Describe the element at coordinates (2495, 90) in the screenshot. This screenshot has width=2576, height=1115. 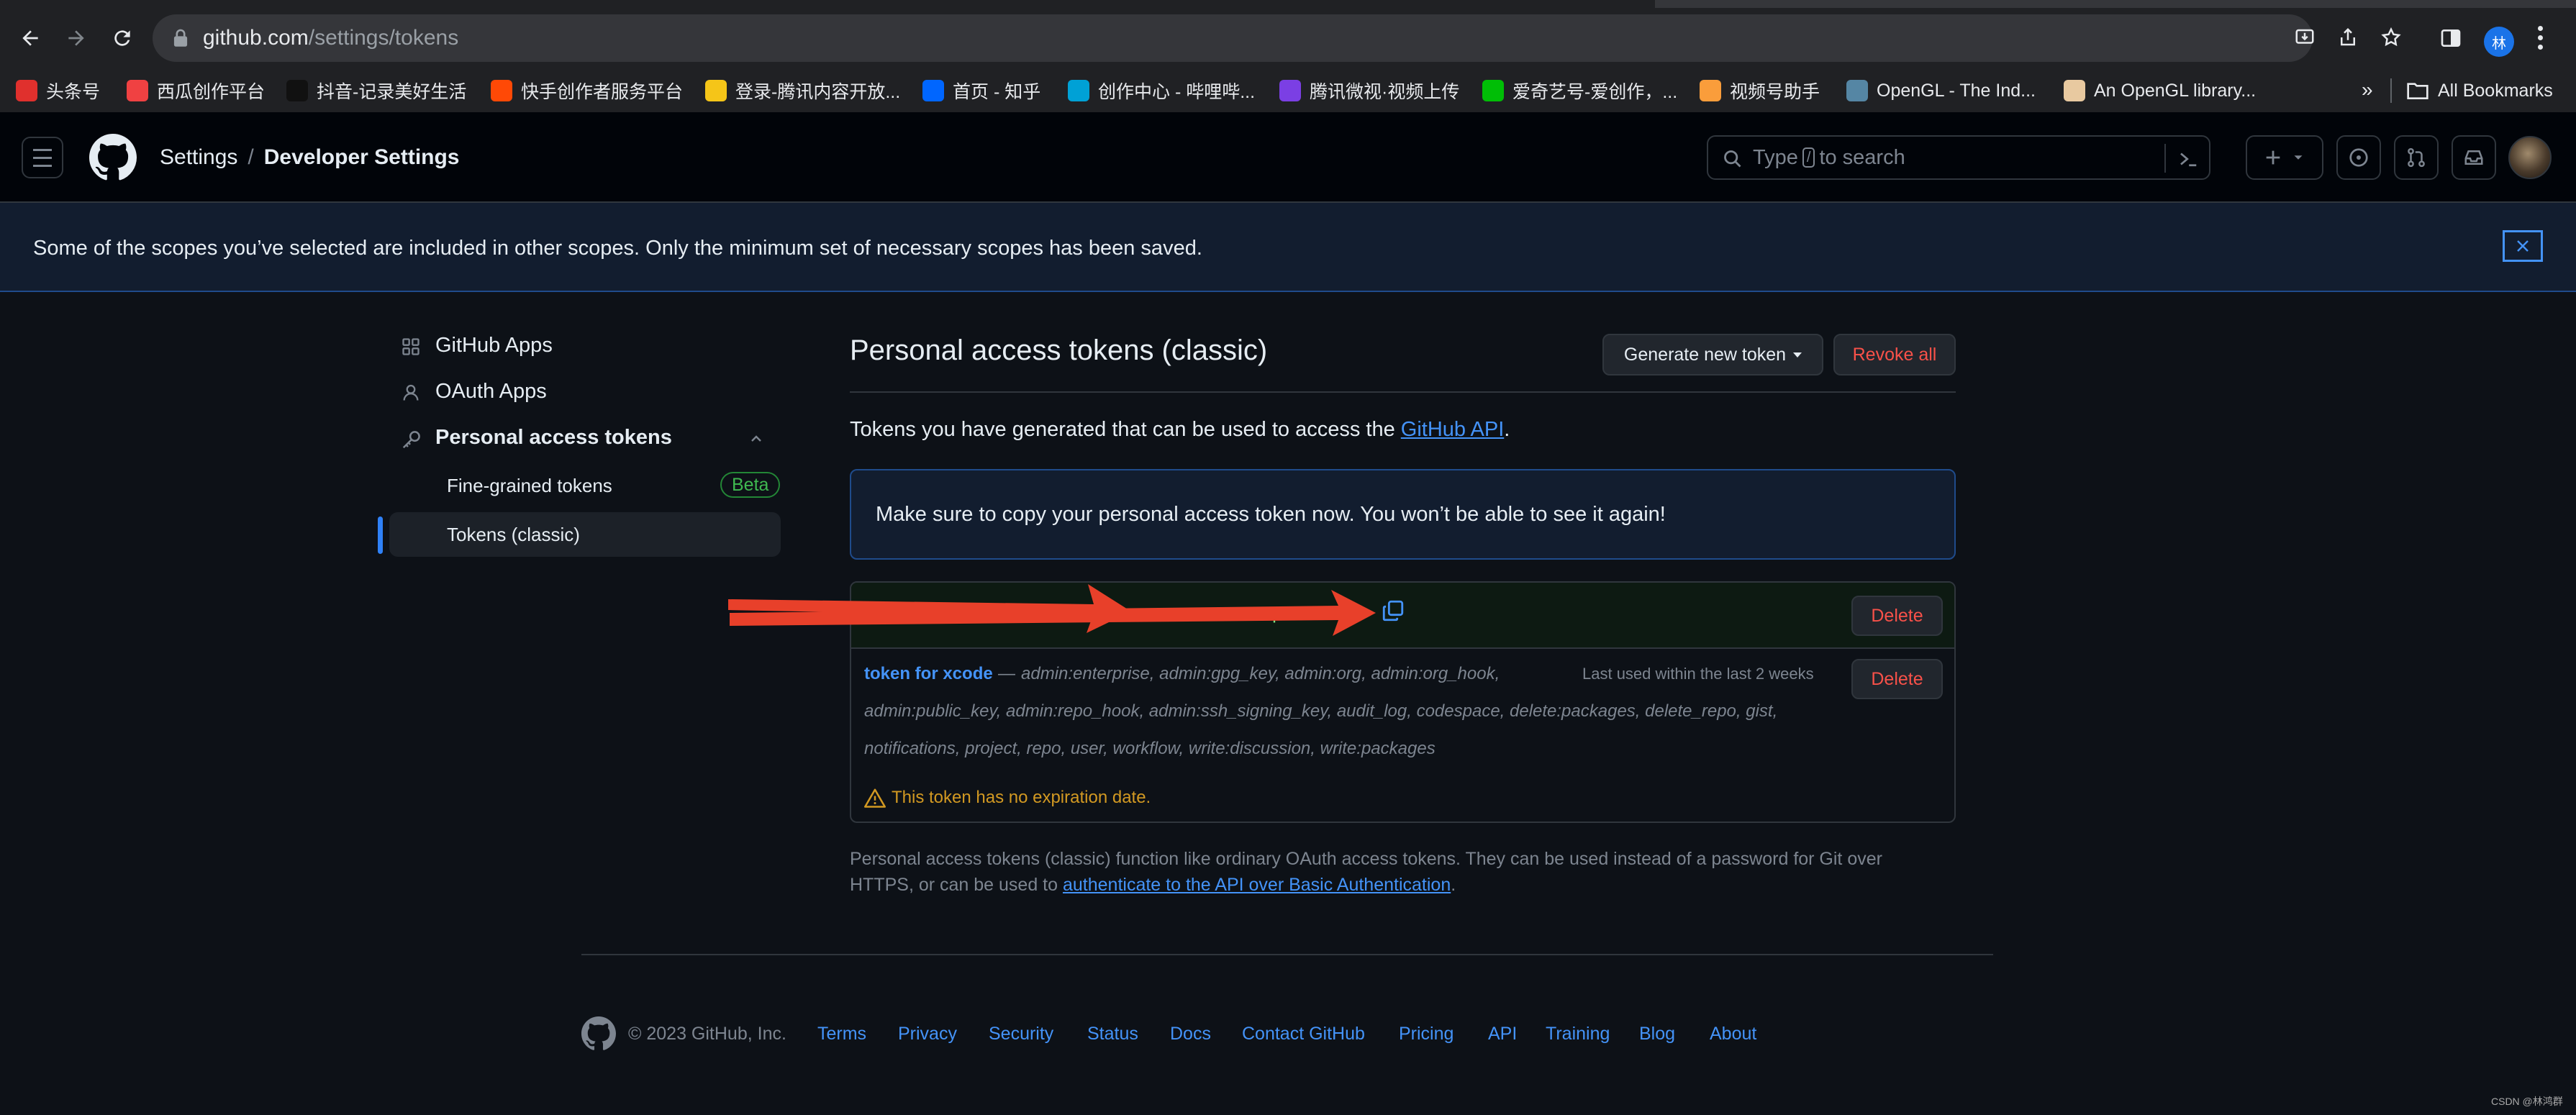
I see `all-bookmarks-label: All Bookmarks` at that location.